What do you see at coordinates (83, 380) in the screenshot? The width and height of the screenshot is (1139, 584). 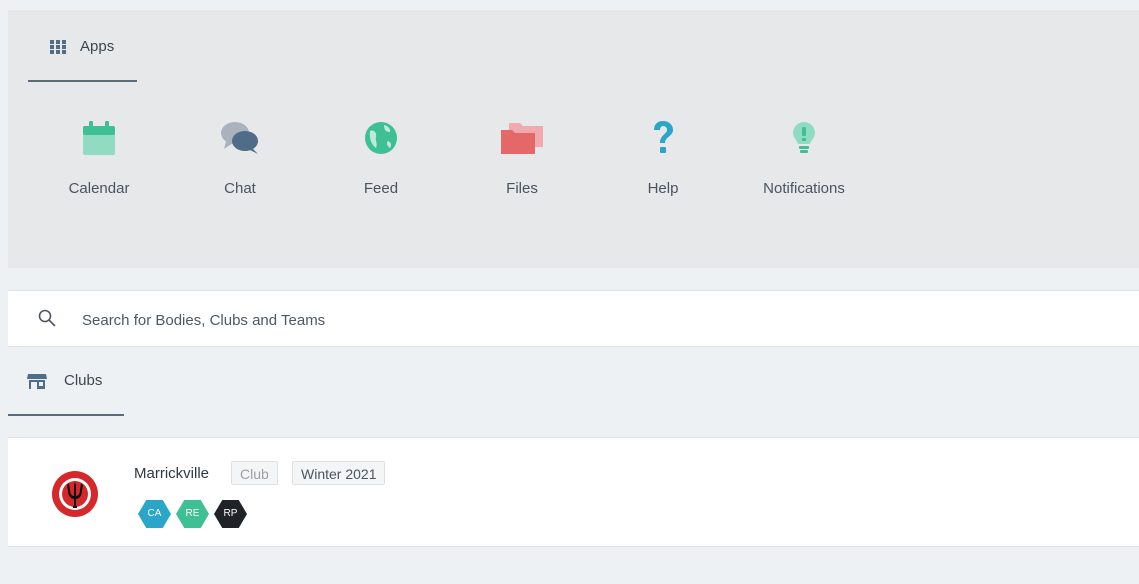 I see `tab-clubs-label: Clubs` at bounding box center [83, 380].